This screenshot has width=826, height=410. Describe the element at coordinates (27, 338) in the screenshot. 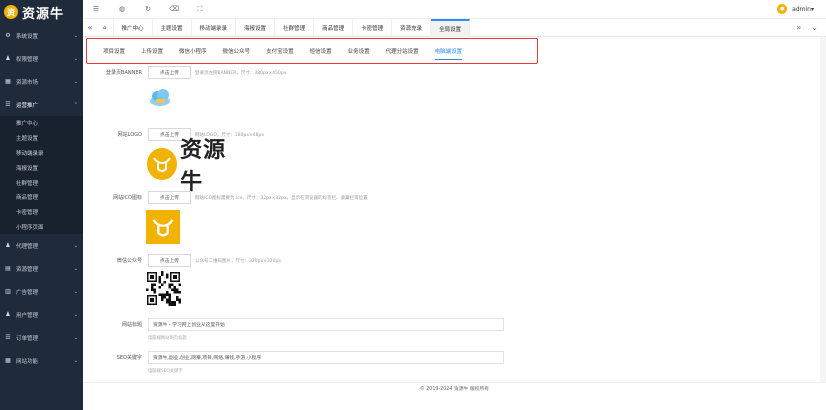

I see `sidebar-item-label: 订单管理` at that location.